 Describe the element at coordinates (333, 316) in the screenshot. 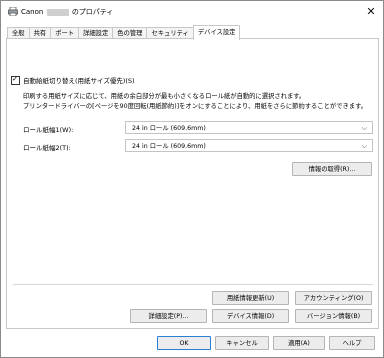

I see `version-info-button: バージョン情報(B)` at that location.